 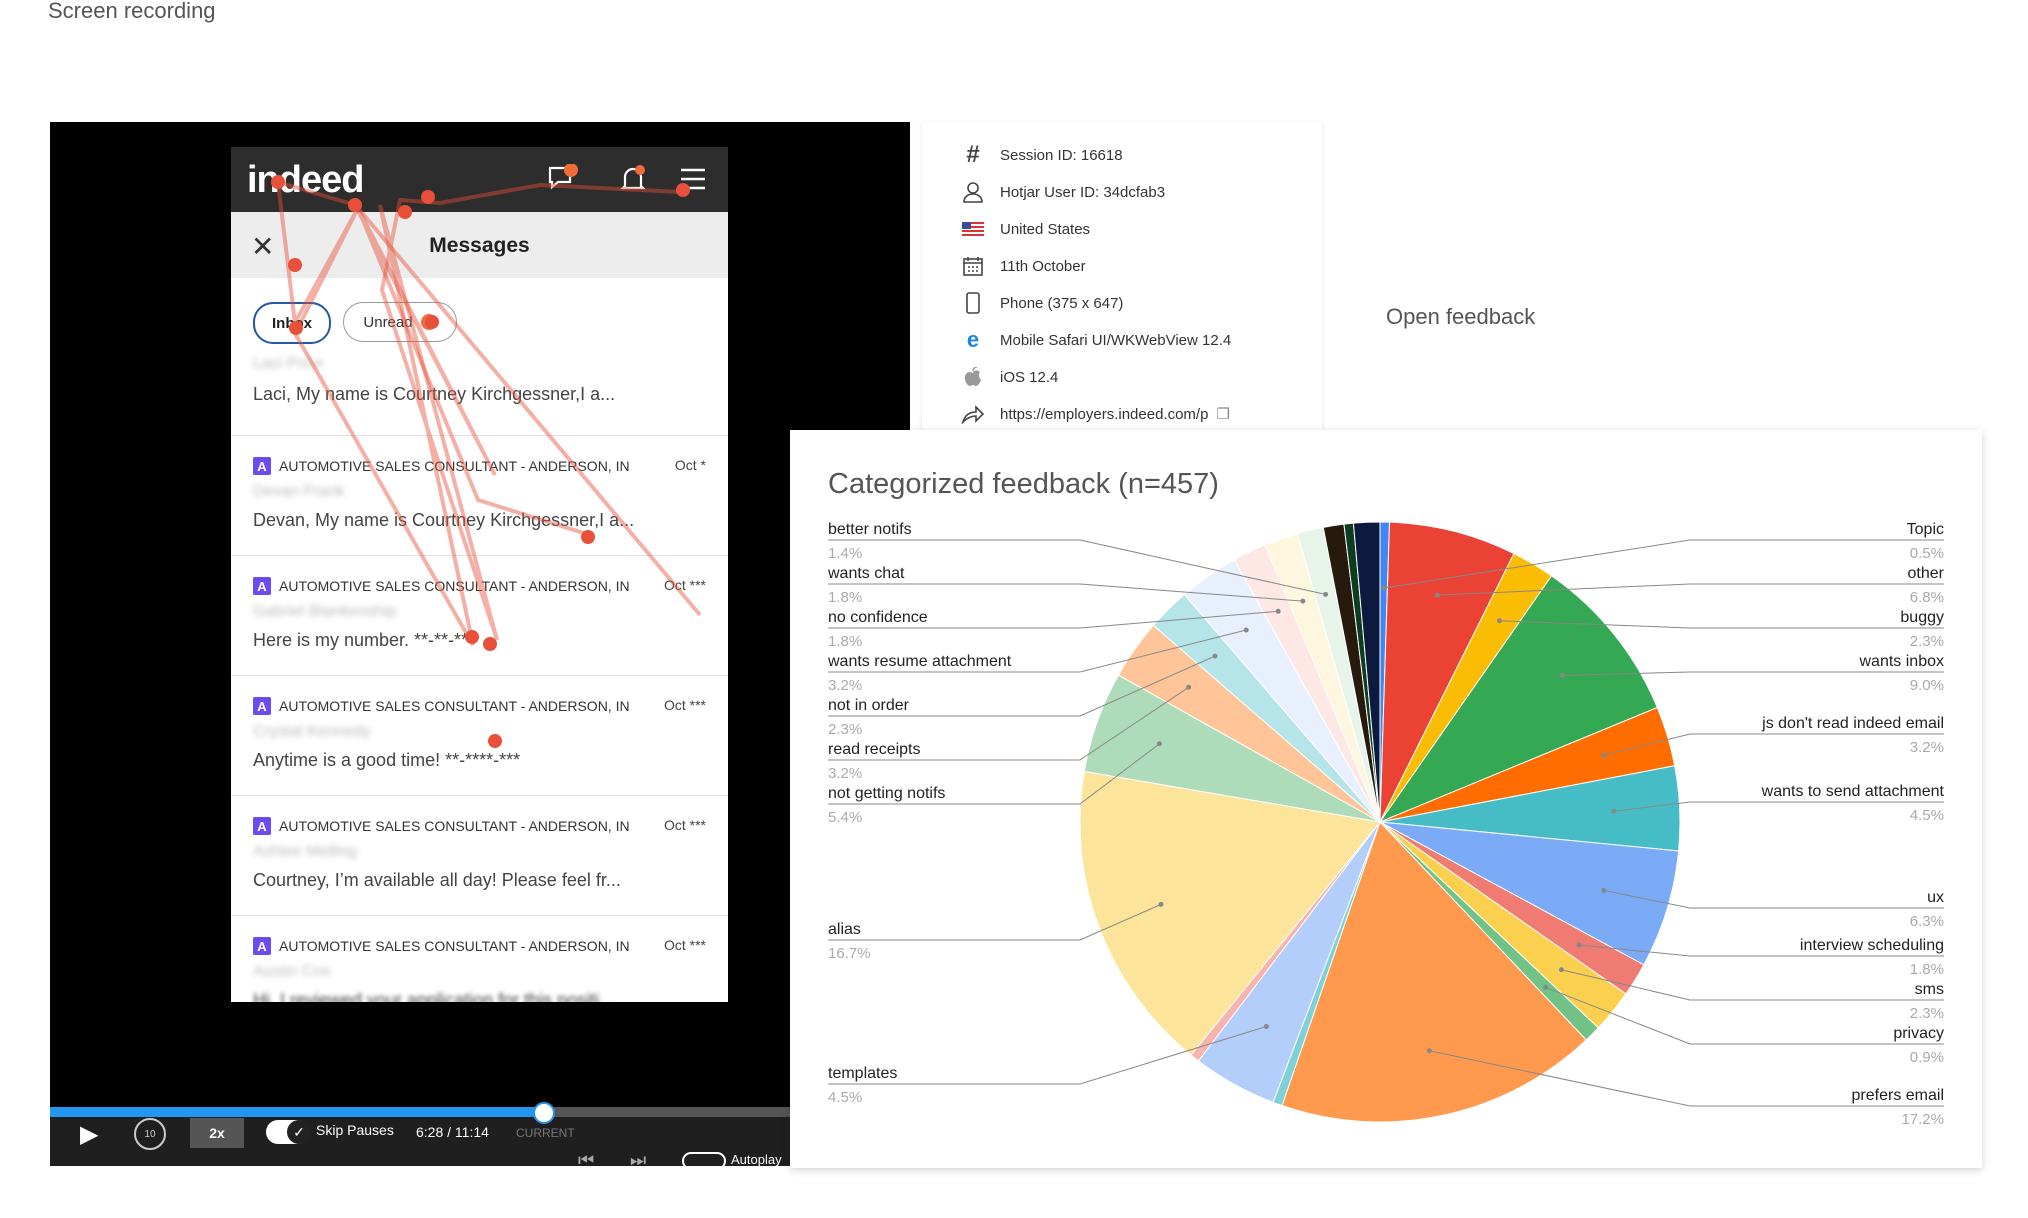 What do you see at coordinates (1429, 1051) in the screenshot?
I see `leader-line-prefers-email-dot` at bounding box center [1429, 1051].